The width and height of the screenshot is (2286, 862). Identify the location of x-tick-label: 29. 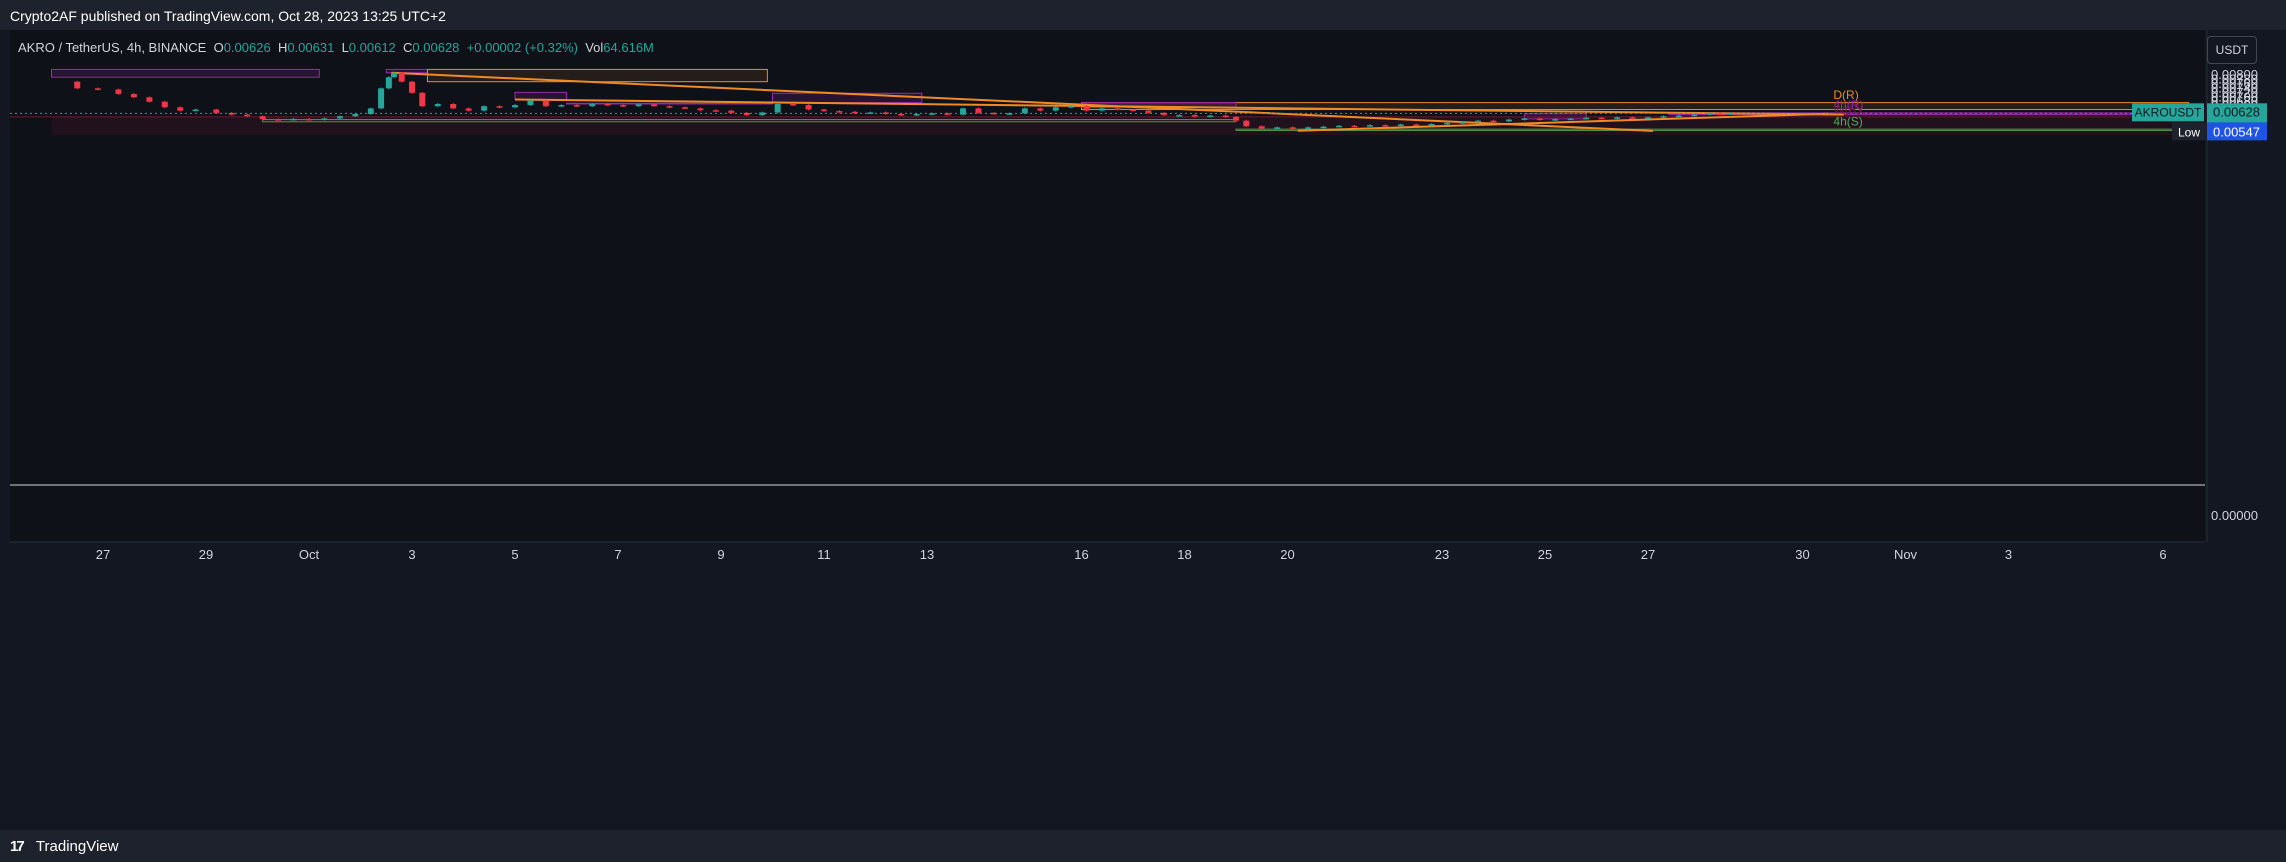
(206, 554).